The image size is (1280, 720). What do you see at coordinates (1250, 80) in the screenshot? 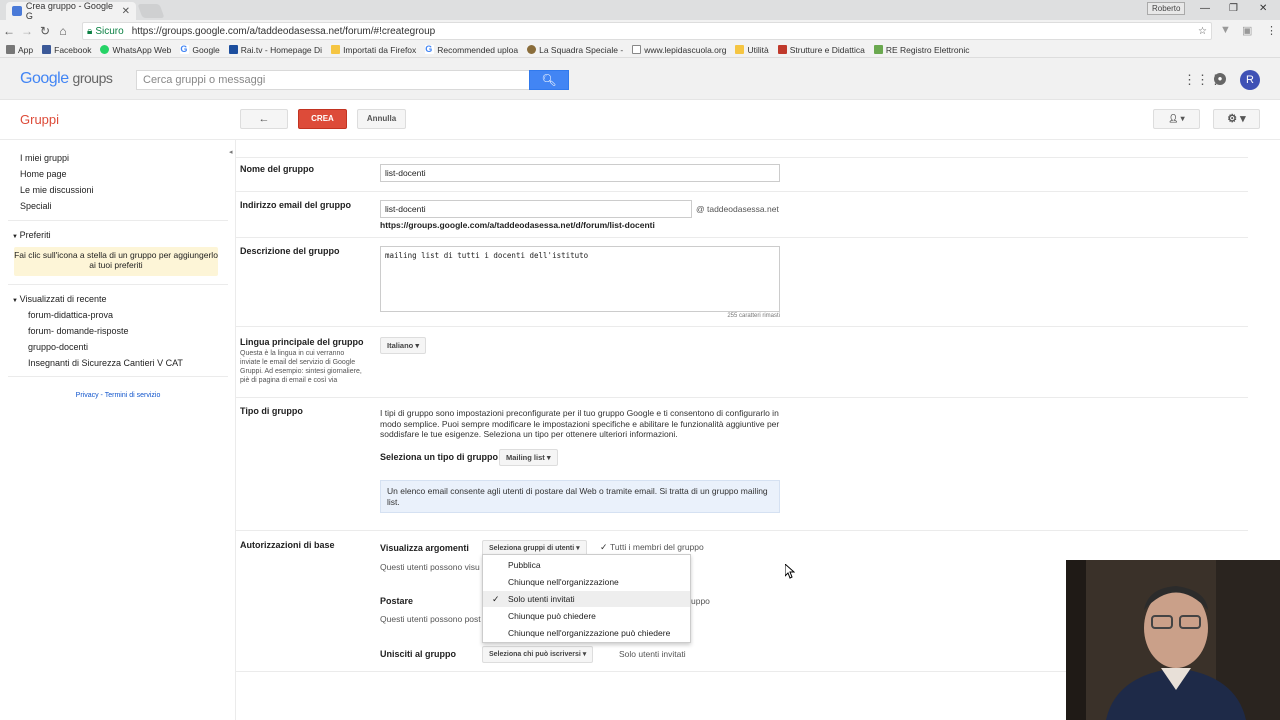
I see `avatar: R` at bounding box center [1250, 80].